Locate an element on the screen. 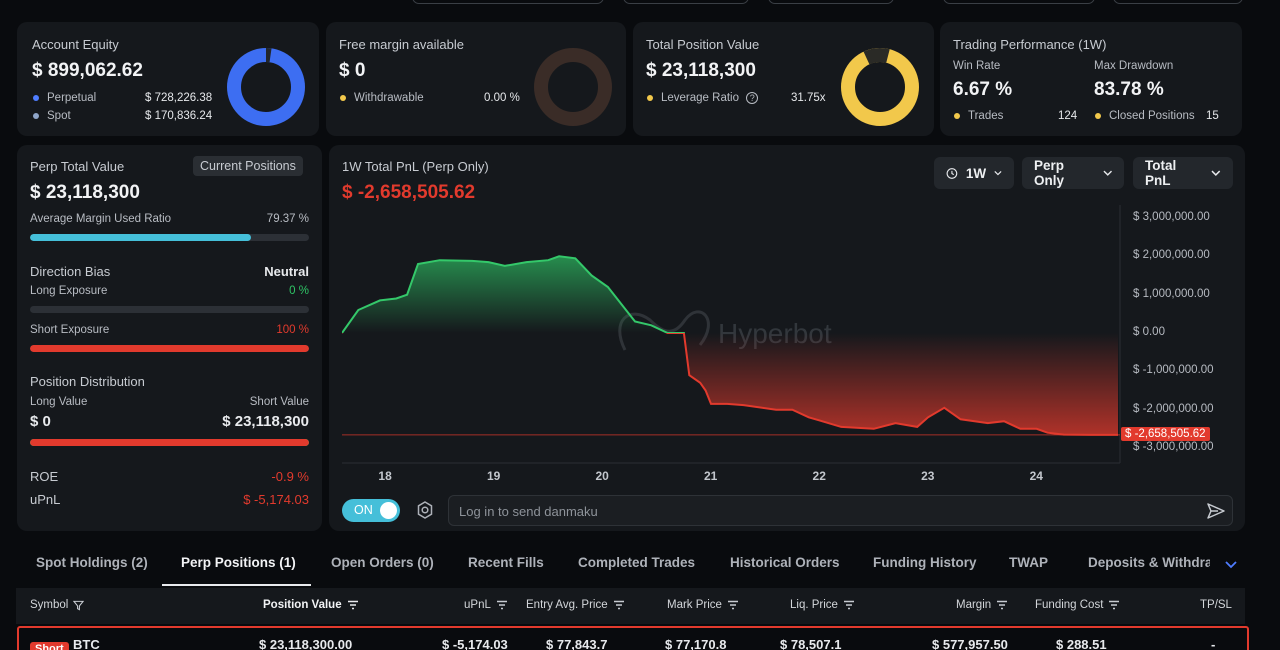 The image size is (1280, 650). tab-historical-orders: Historical Orders is located at coordinates (785, 562).